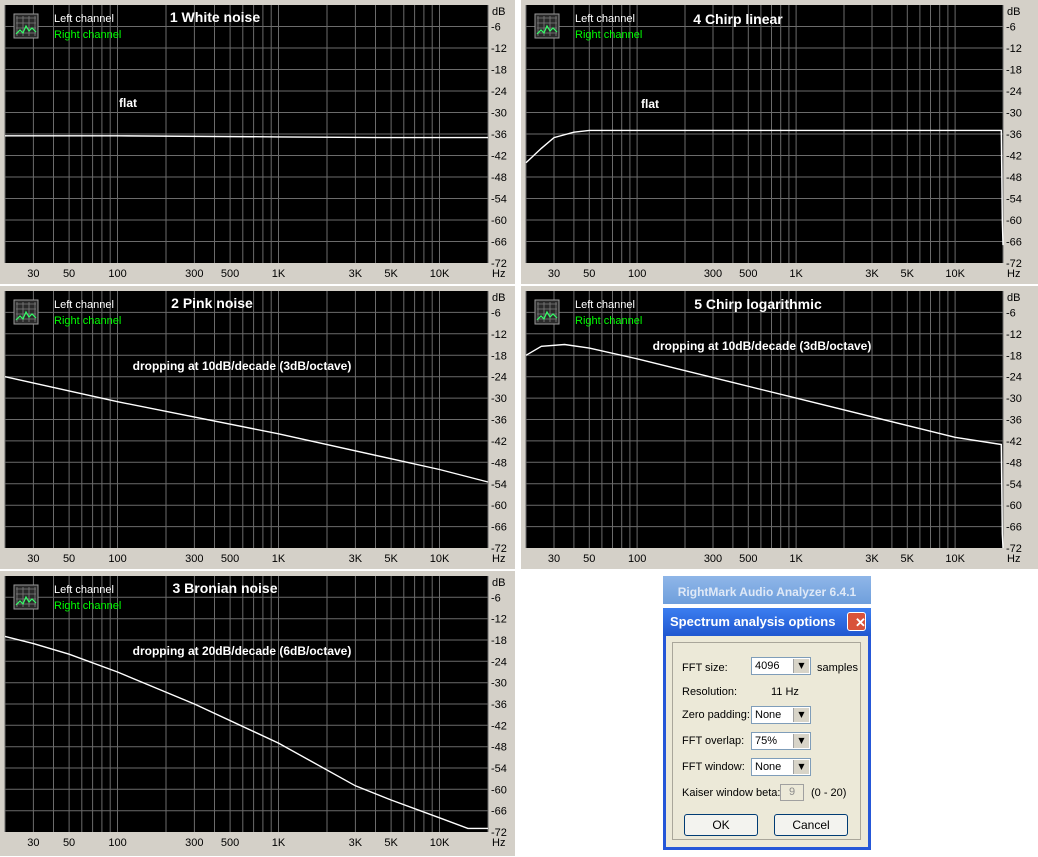  I want to click on fft-window-label: FFT window:, so click(713, 767).